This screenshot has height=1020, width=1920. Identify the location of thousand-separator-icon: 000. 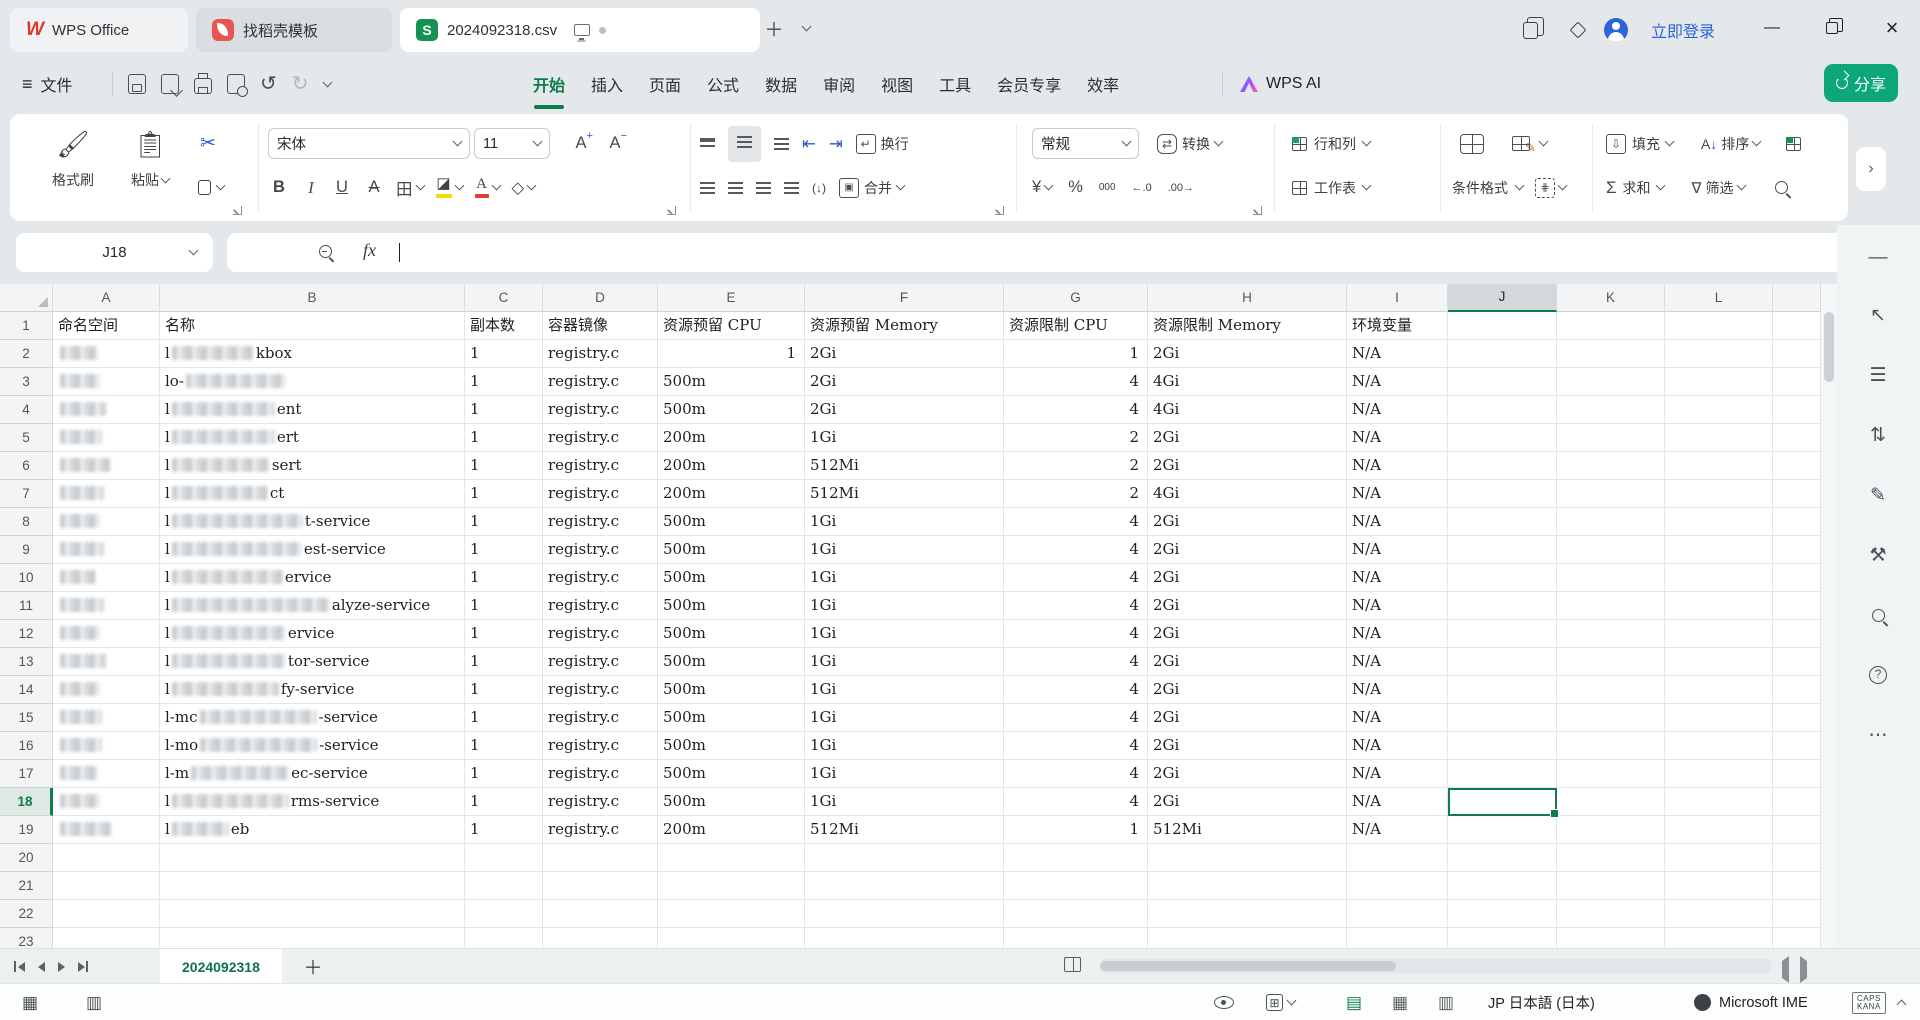
(1107, 187).